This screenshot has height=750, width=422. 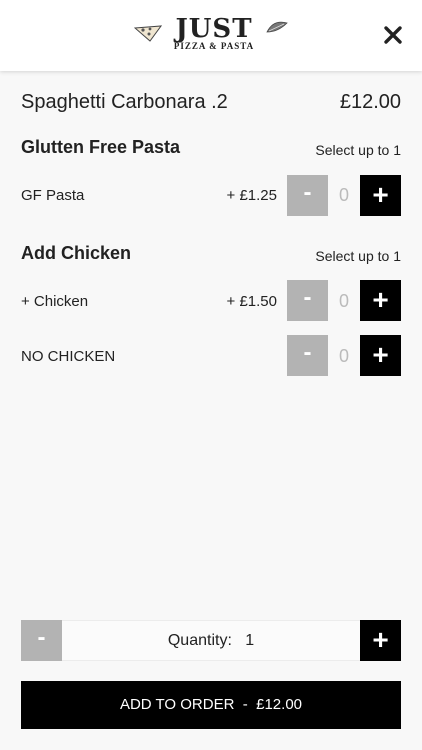 I want to click on item-name: Spaghetti Carbonara .2, so click(x=124, y=102).